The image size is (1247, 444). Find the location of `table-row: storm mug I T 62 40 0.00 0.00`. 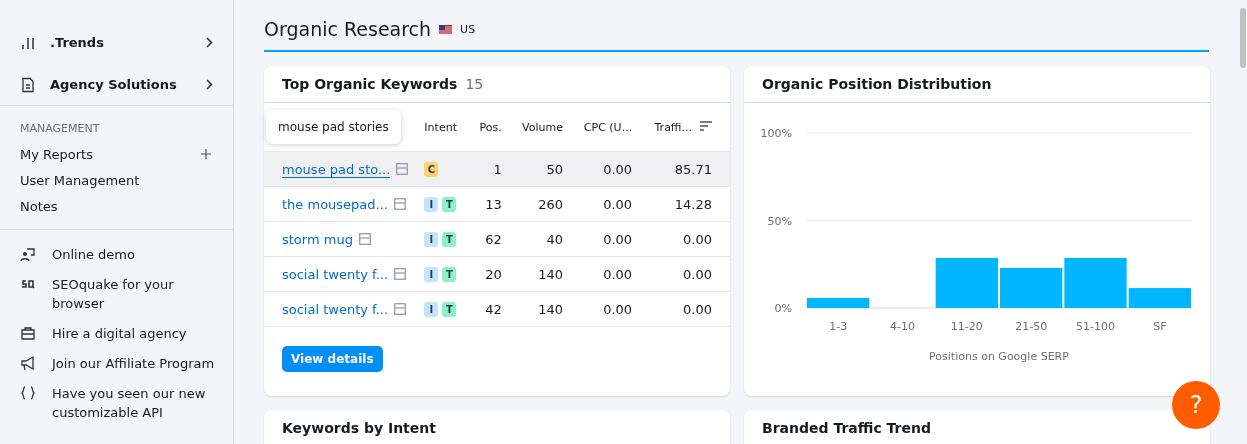

table-row: storm mug I T 62 40 0.00 0.00 is located at coordinates (497, 239).